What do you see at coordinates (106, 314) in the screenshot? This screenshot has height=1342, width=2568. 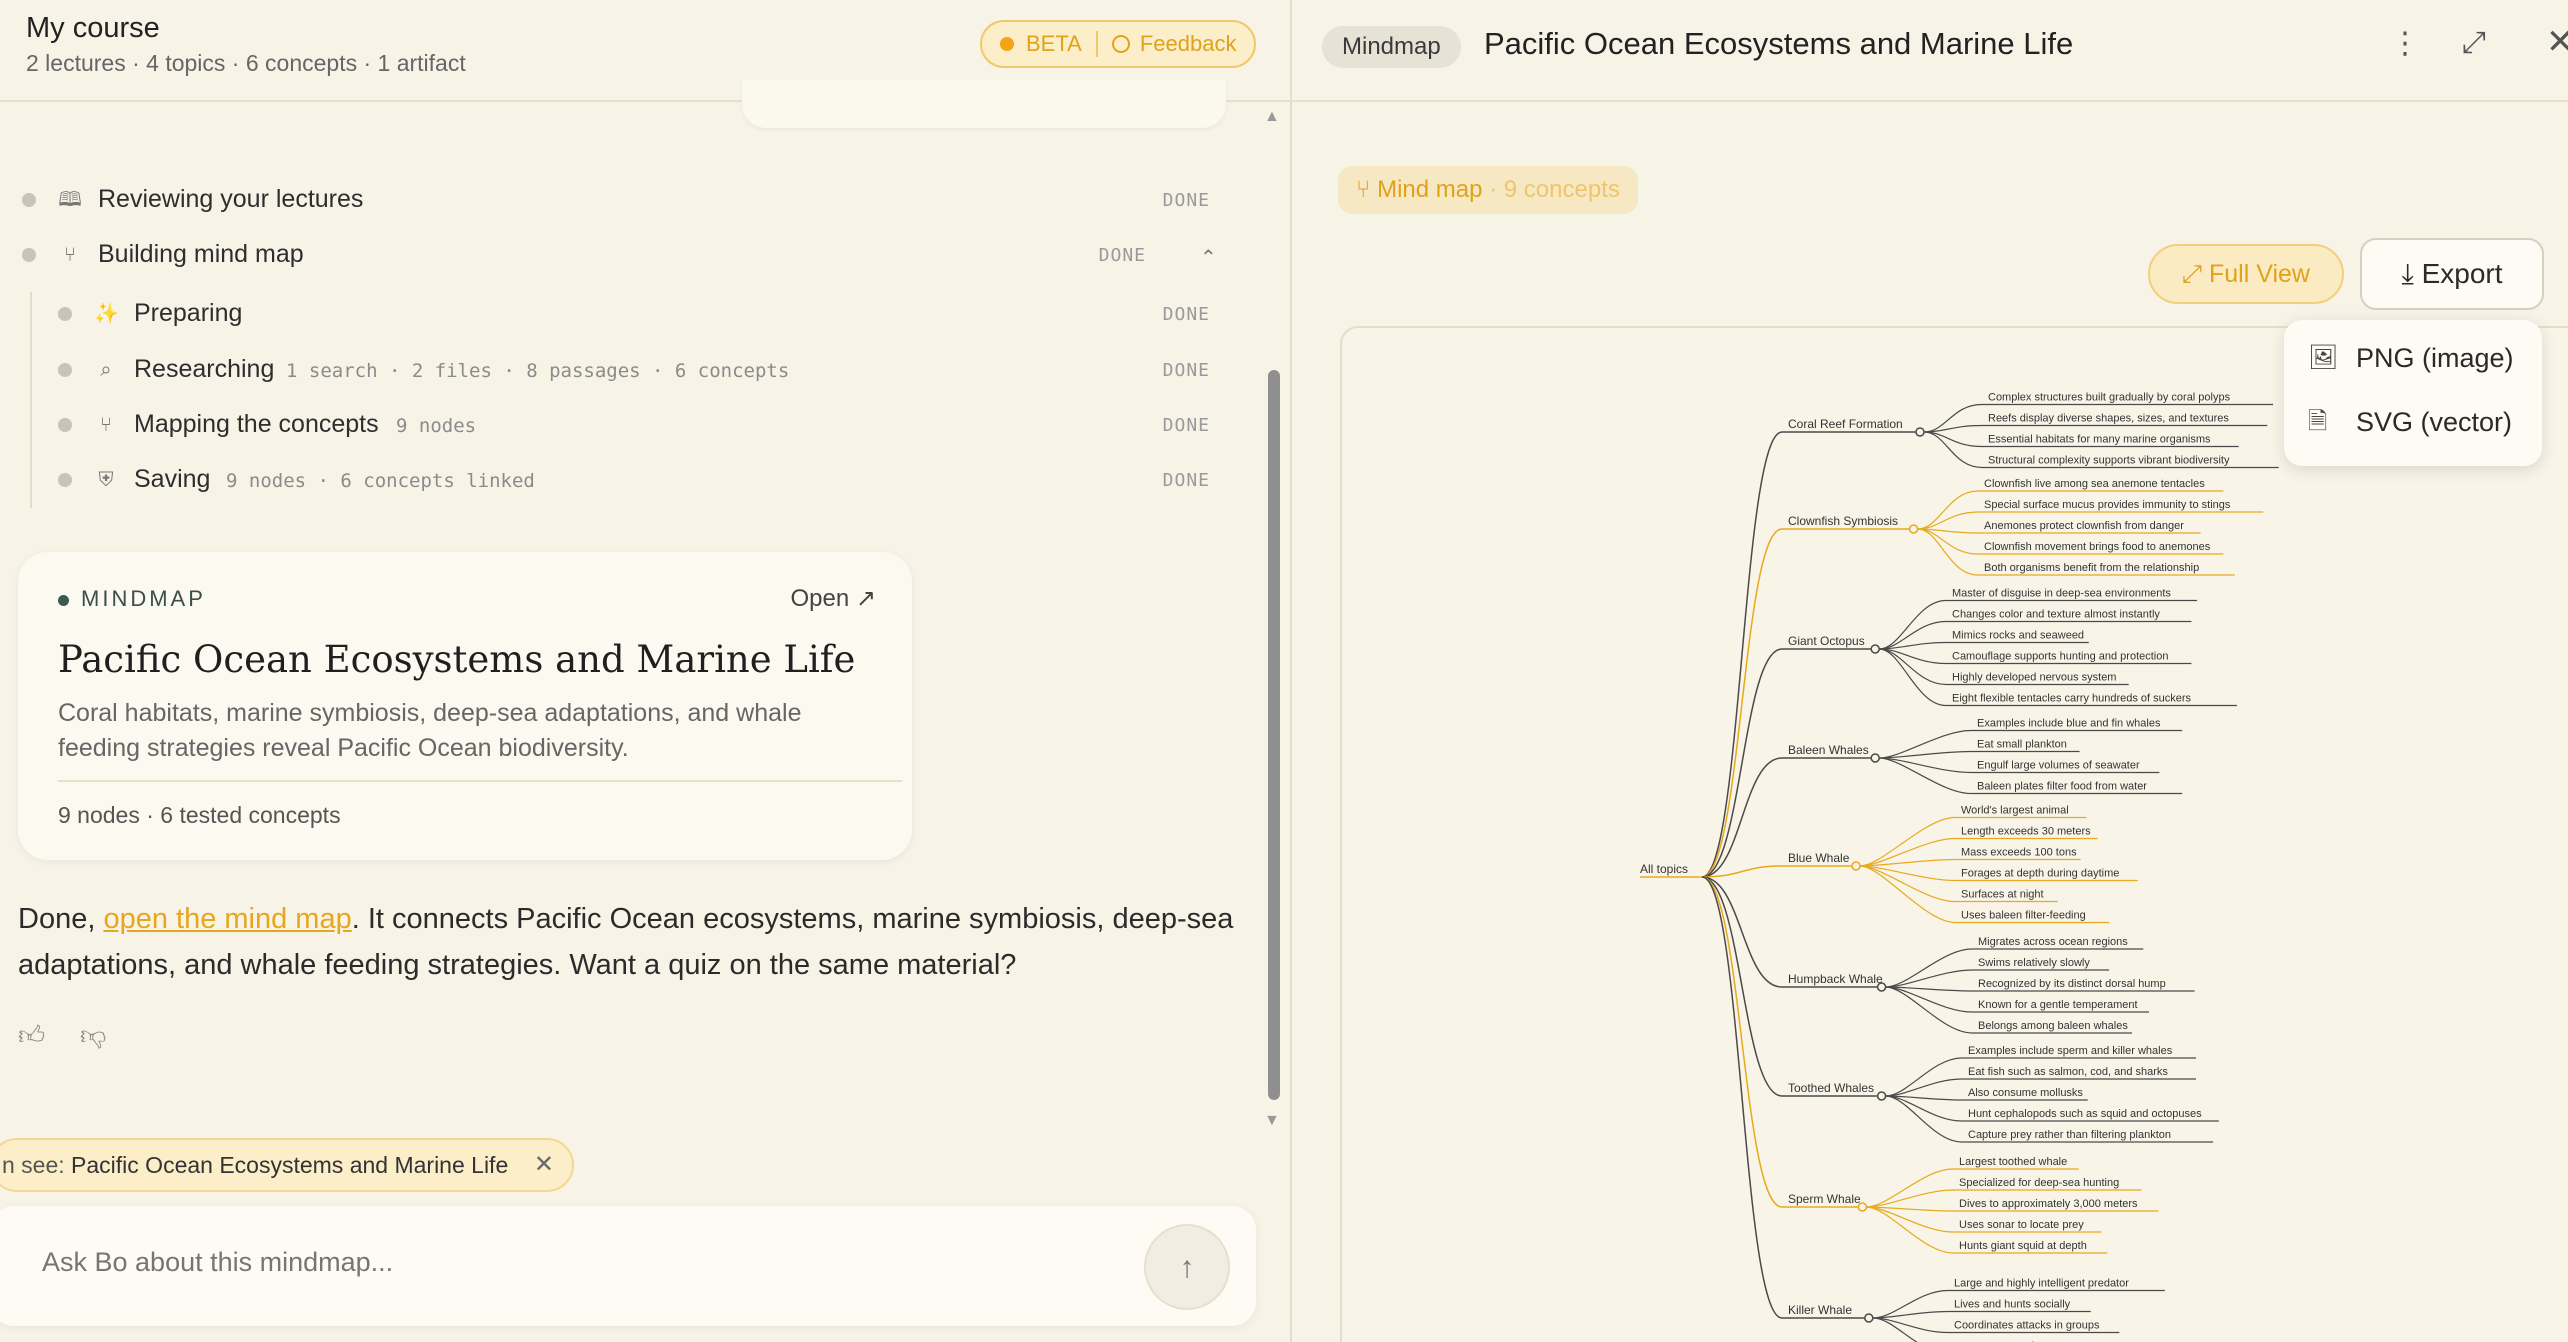 I see `sparkle-icon: ✨` at bounding box center [106, 314].